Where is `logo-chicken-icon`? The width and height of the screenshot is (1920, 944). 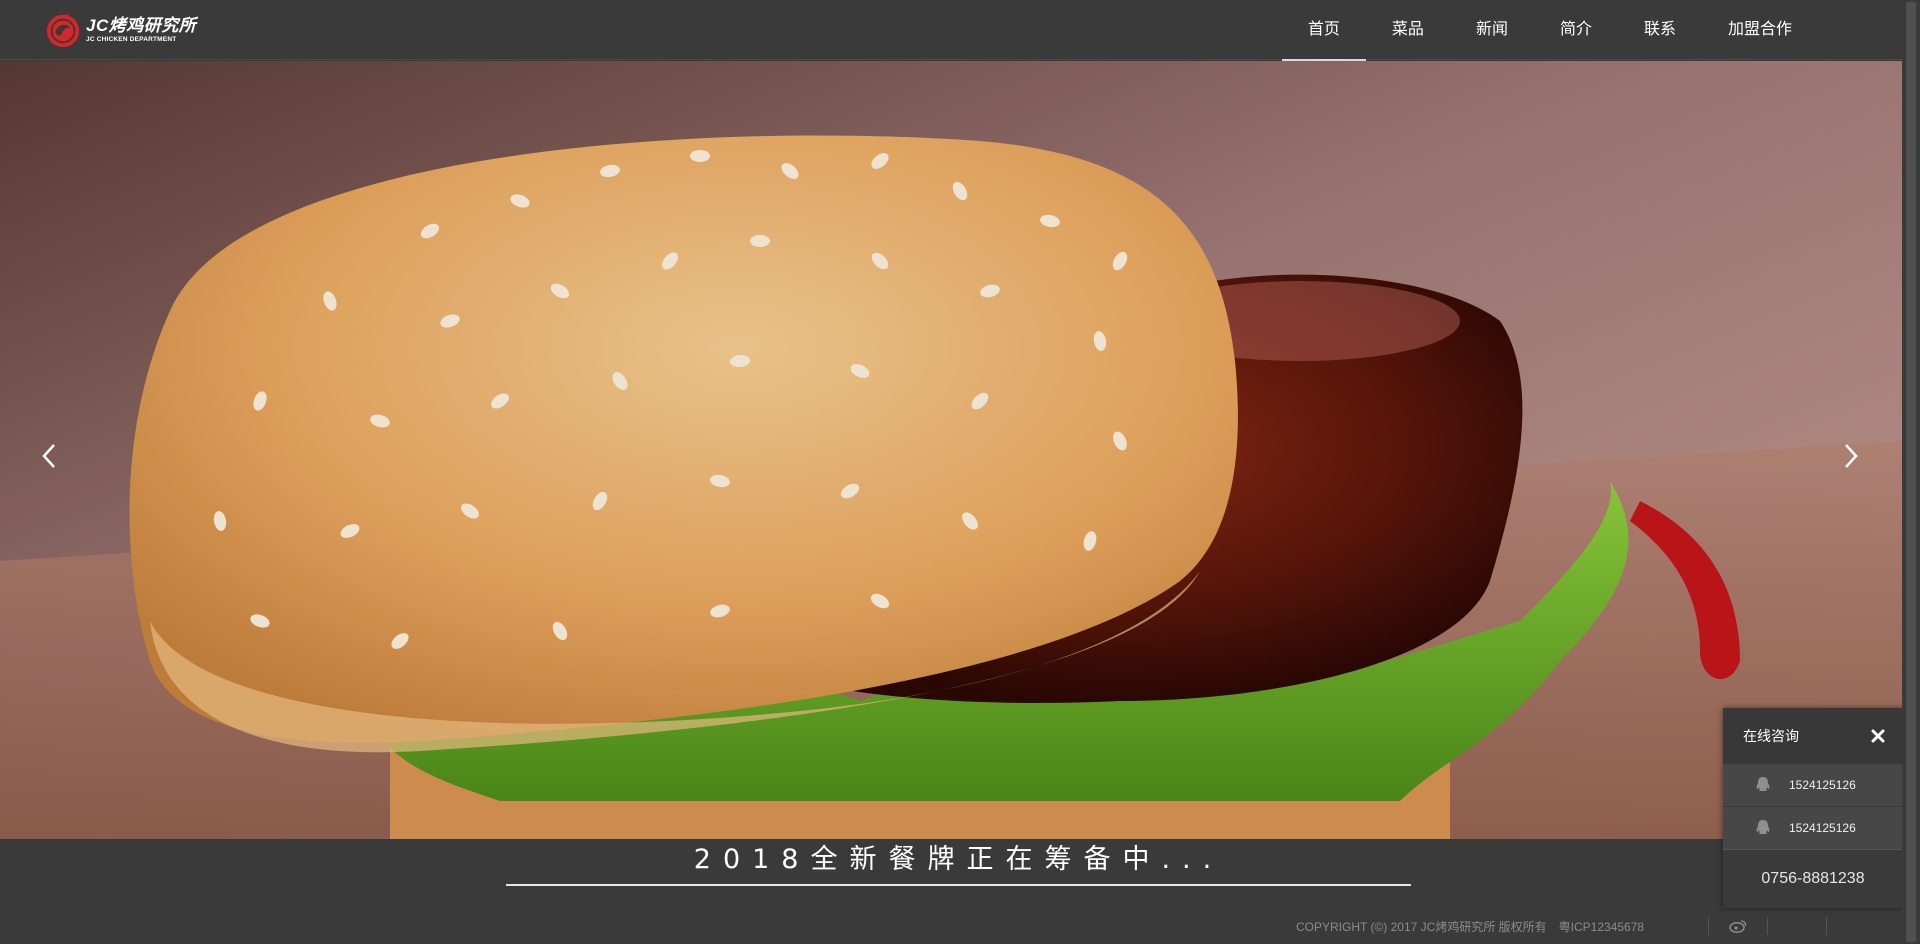
logo-chicken-icon is located at coordinates (63, 30).